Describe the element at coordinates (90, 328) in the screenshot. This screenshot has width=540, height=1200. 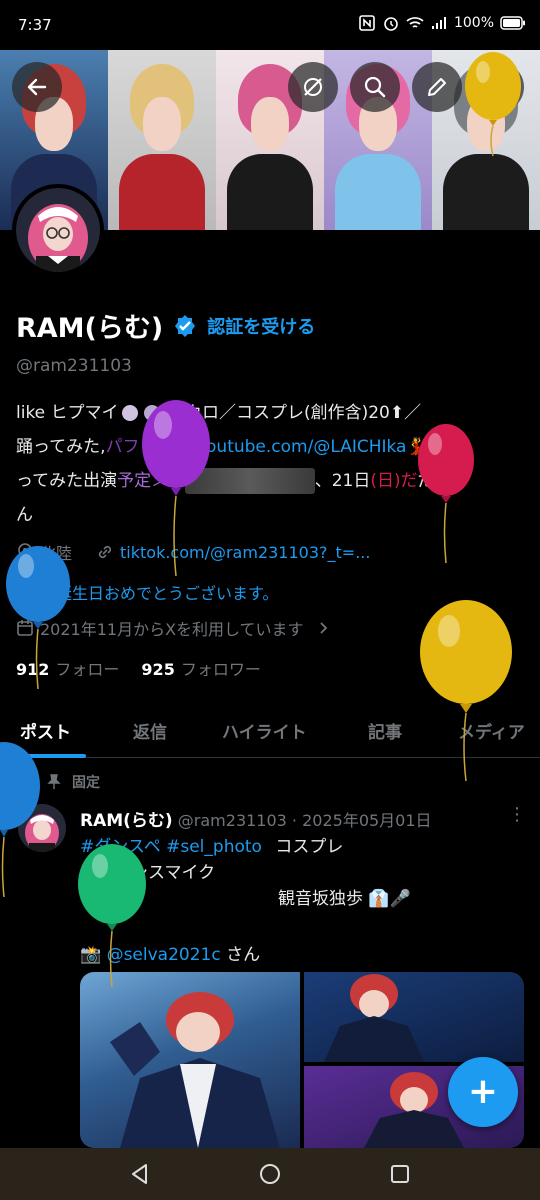
I see `profile-name: RAM(らむ)` at that location.